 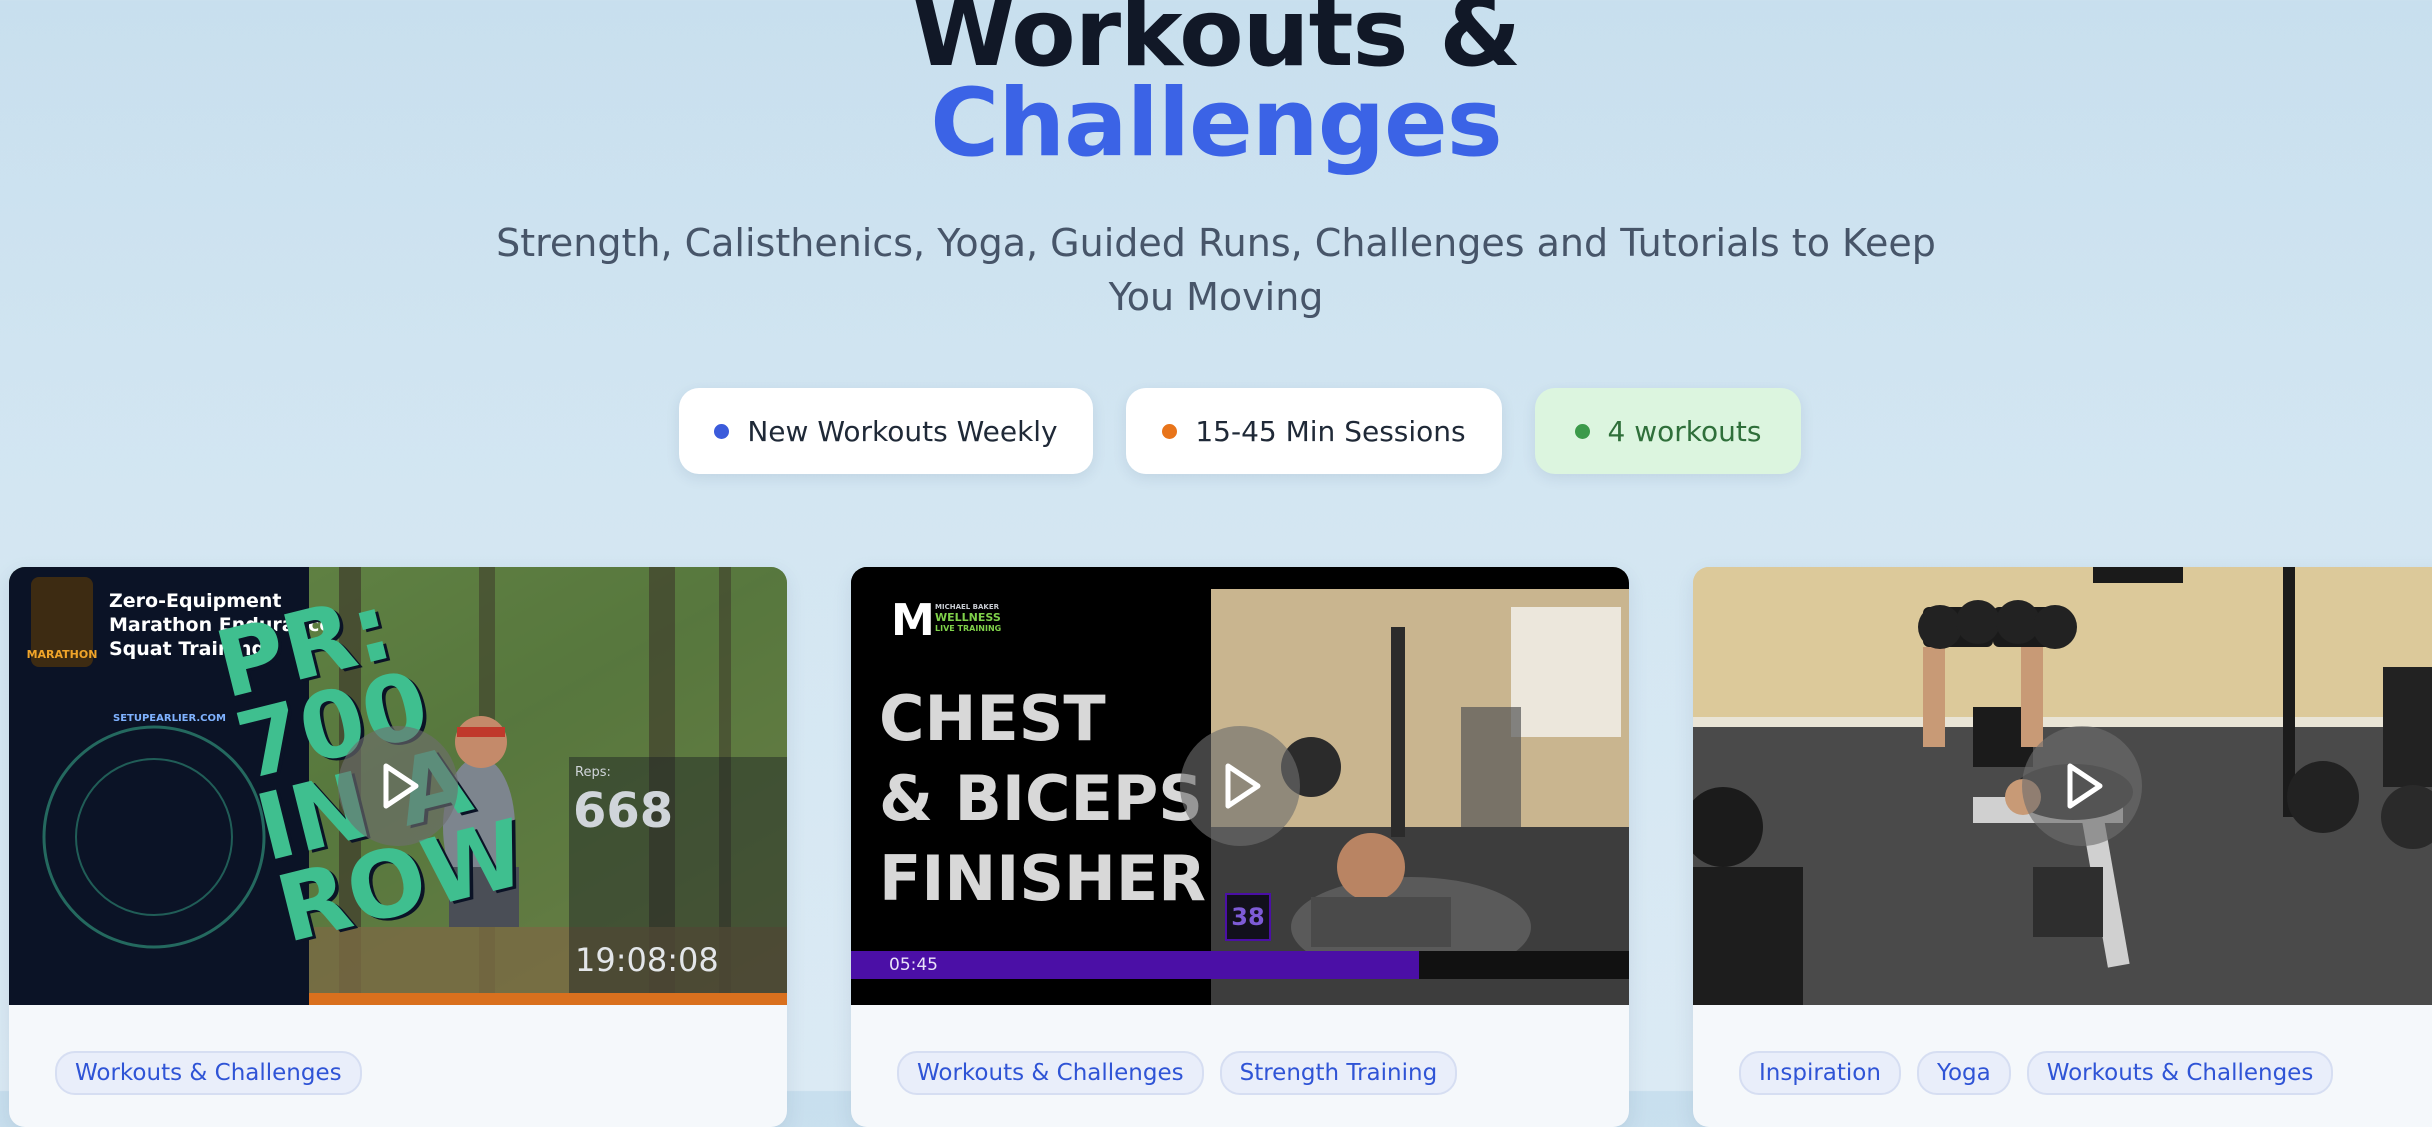 What do you see at coordinates (1216, 44) in the screenshot?
I see `page-title-line-1: Workouts &` at bounding box center [1216, 44].